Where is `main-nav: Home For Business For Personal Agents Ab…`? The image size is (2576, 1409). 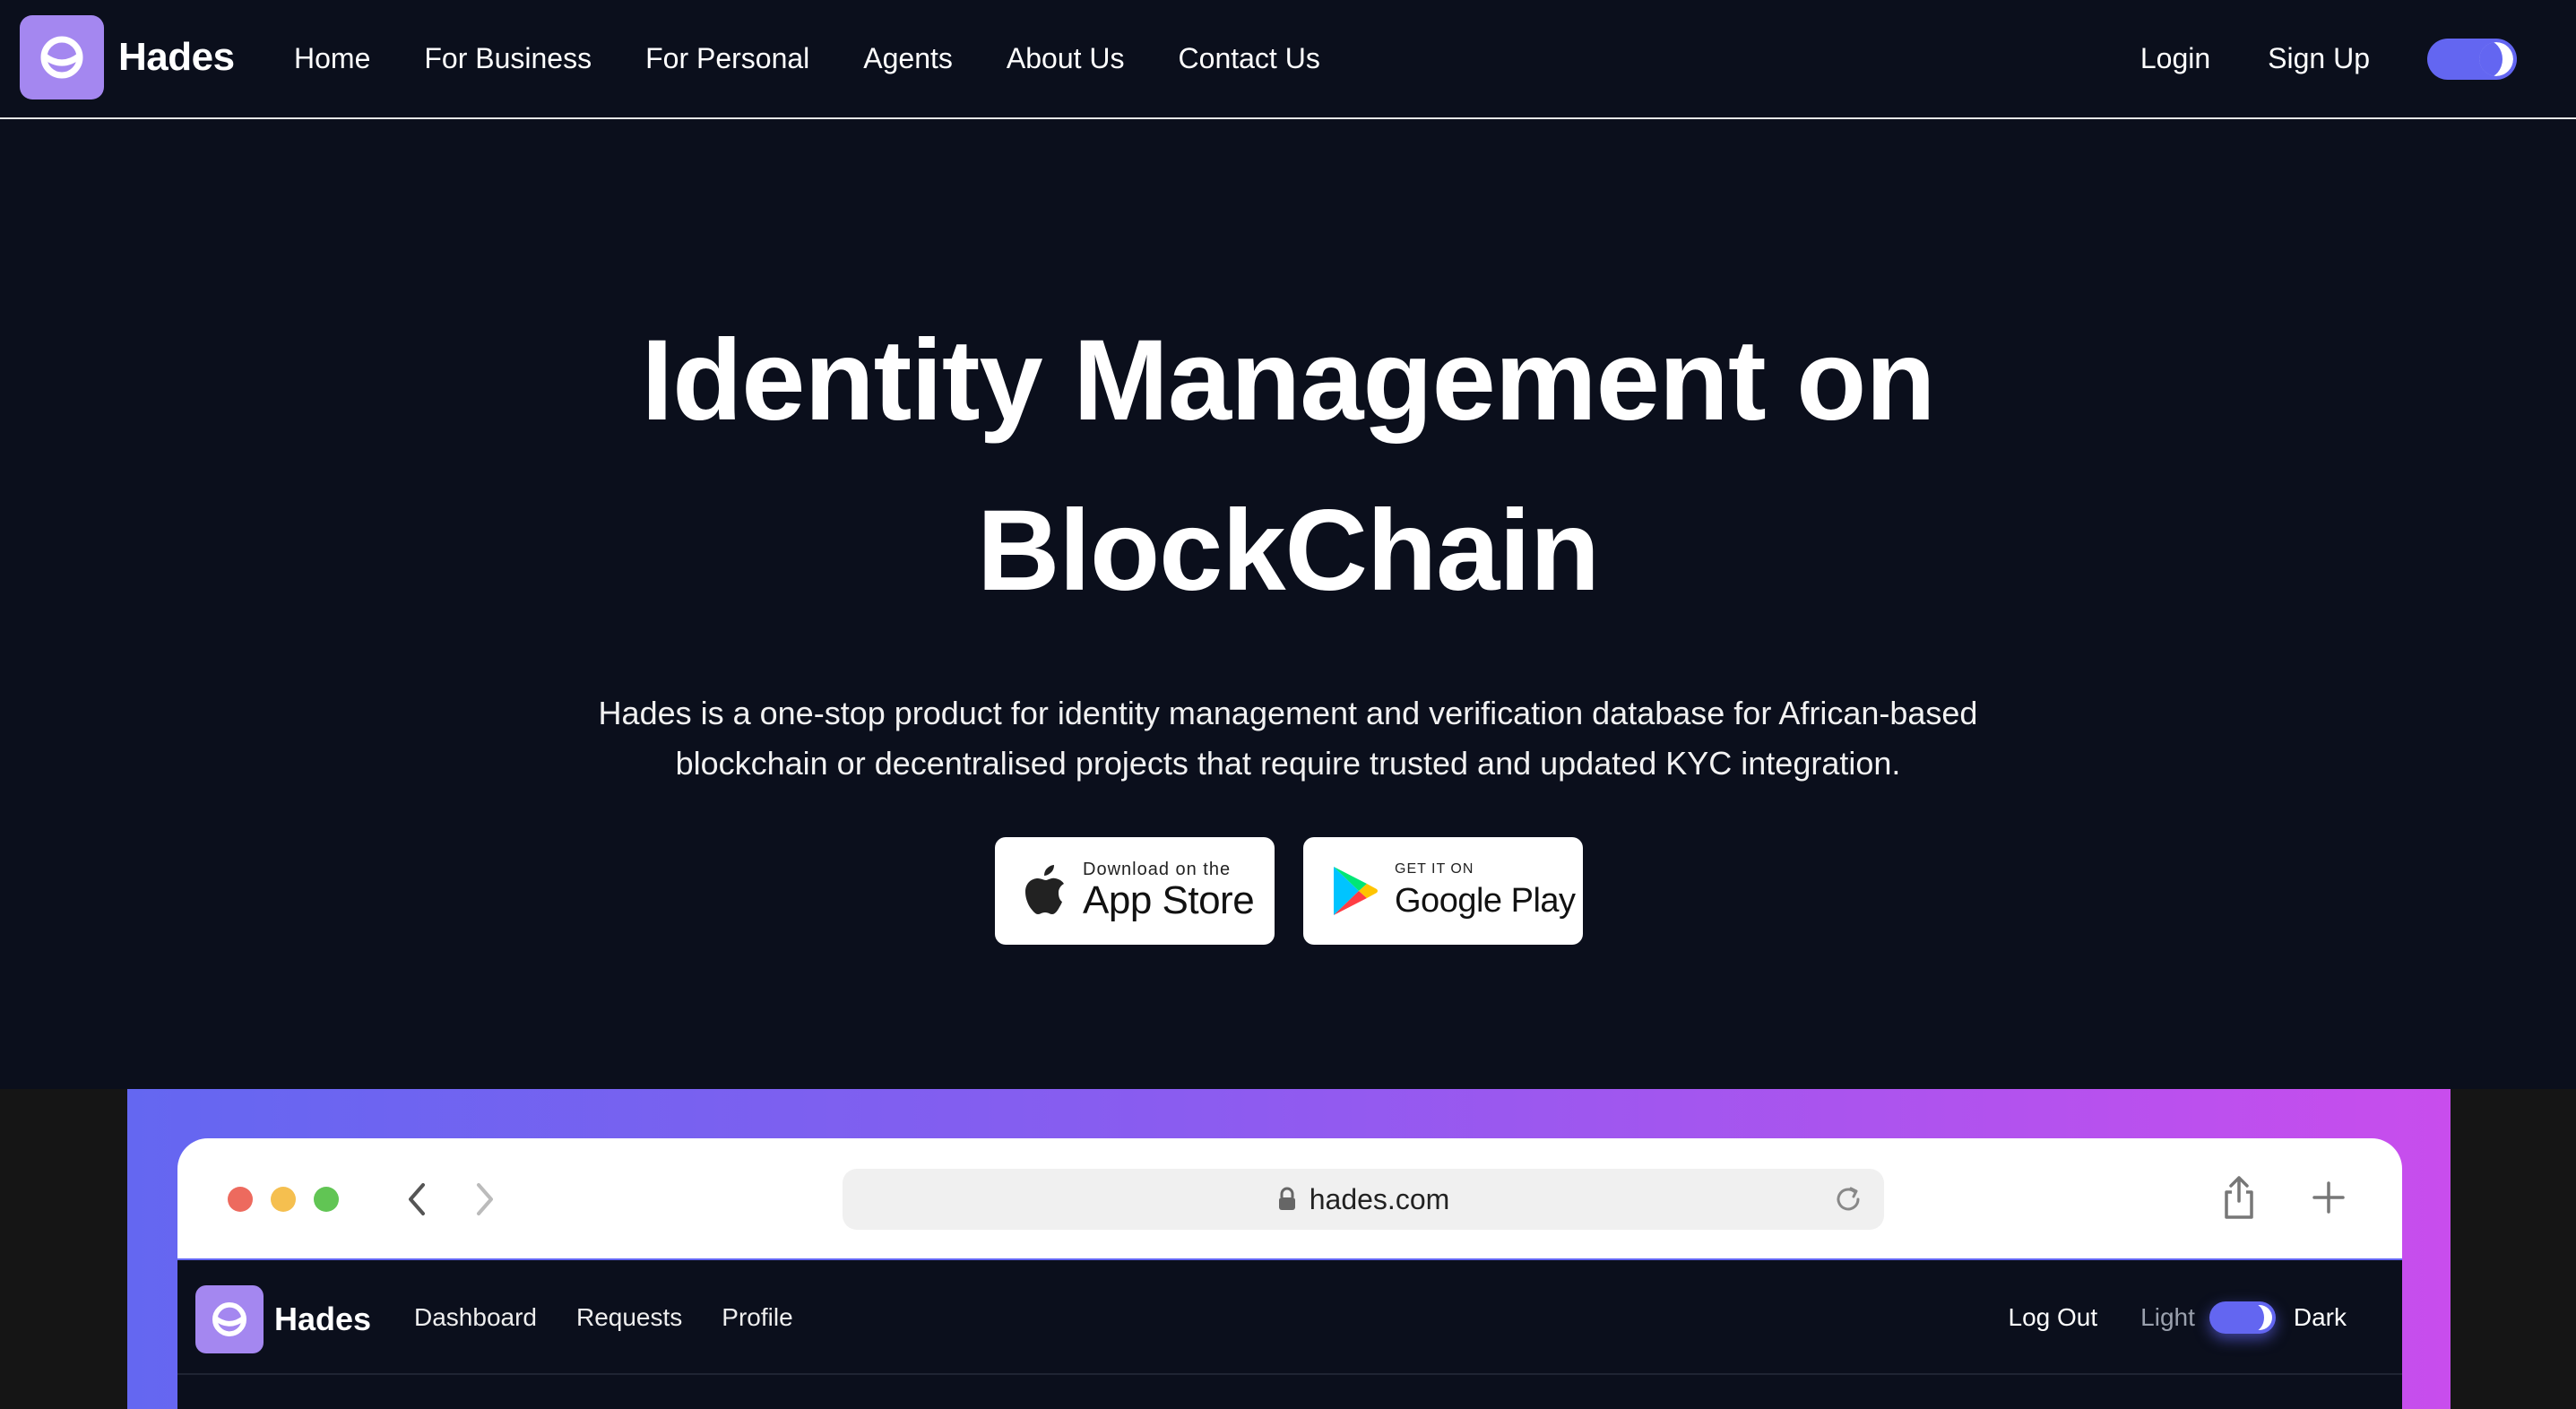
main-nav: Home For Business For Personal Agents Ab… is located at coordinates (834, 58).